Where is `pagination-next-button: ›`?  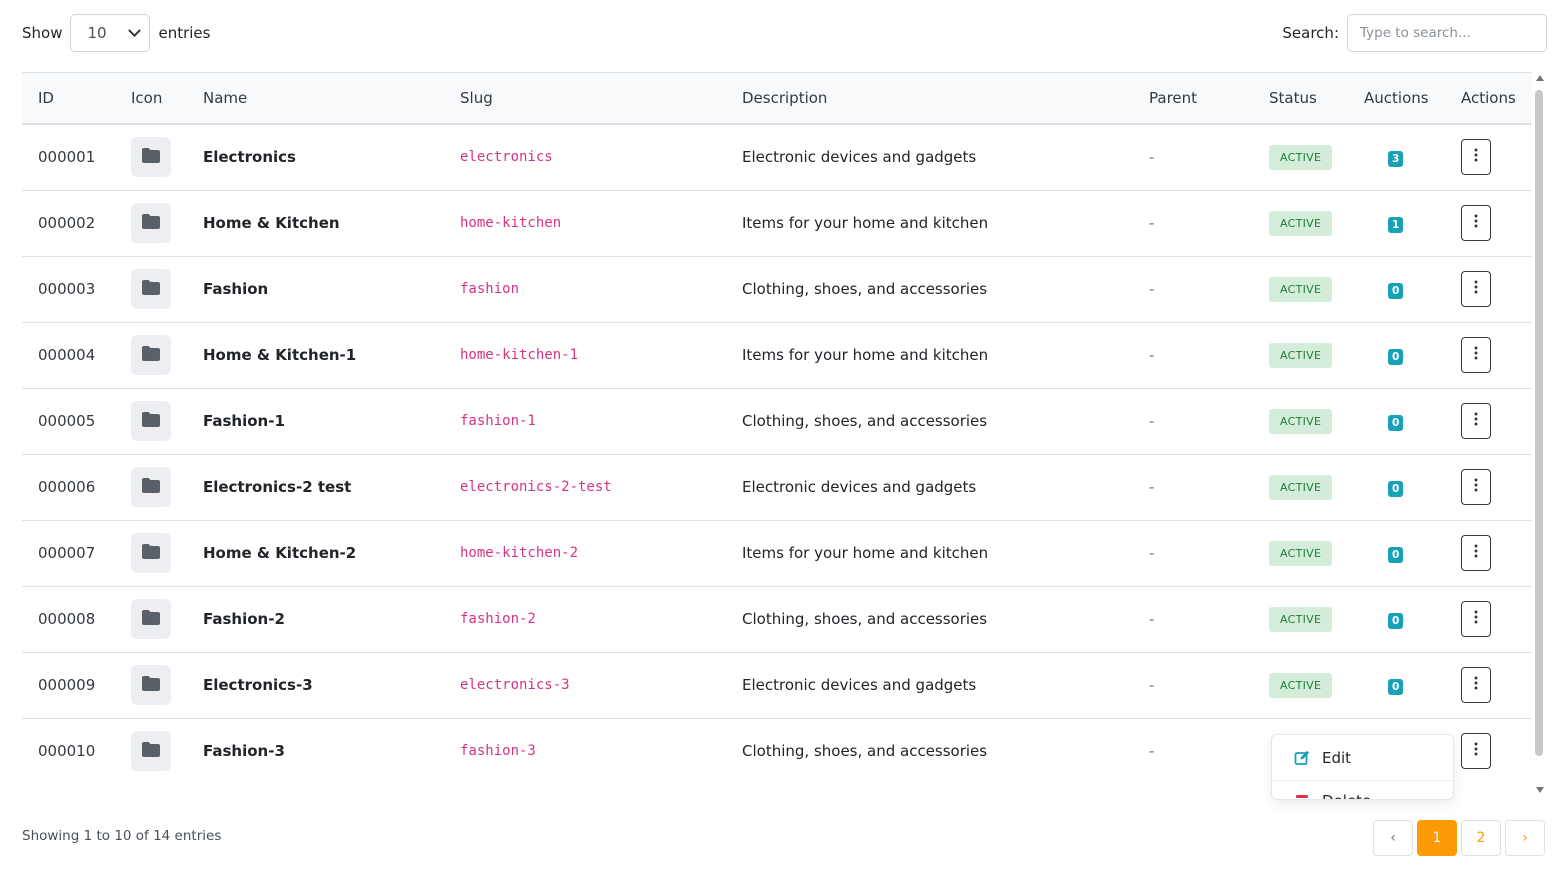 pagination-next-button: › is located at coordinates (1525, 838).